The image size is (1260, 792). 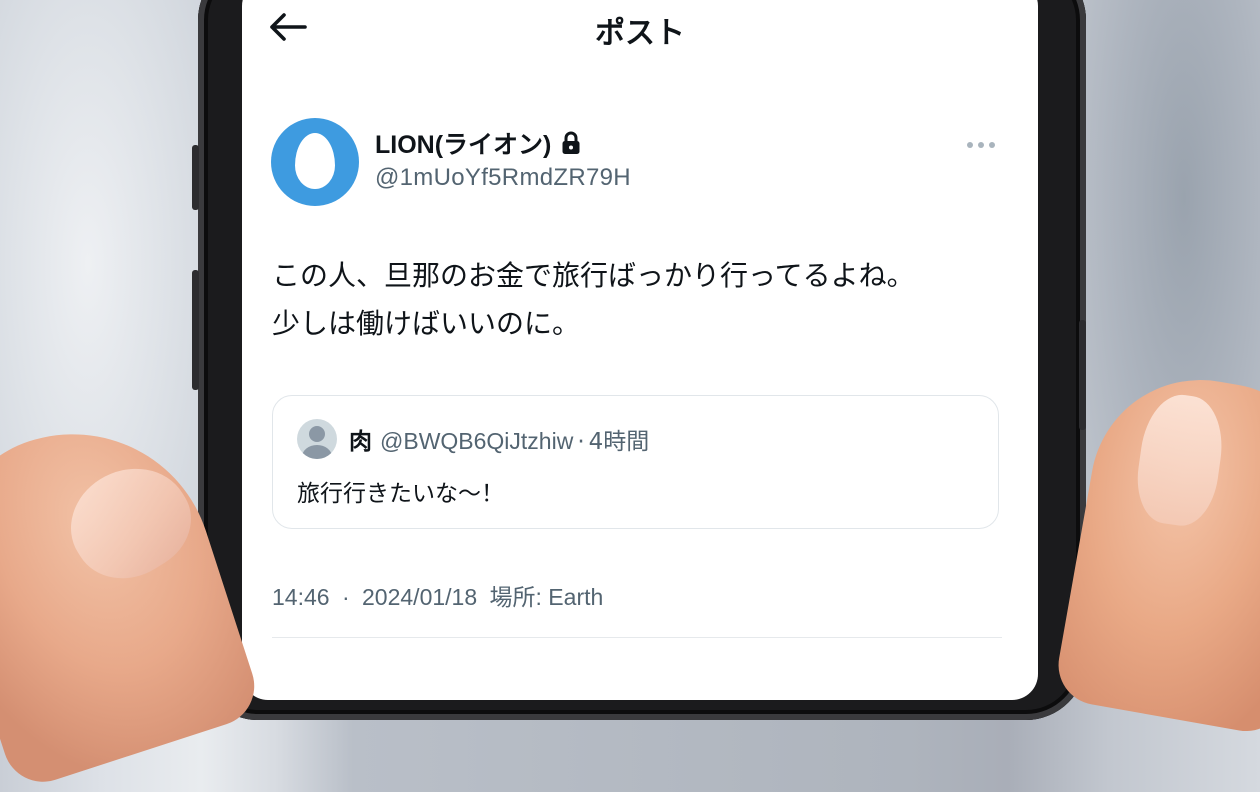 I want to click on post-text-line: この人、旦那のお金で旅行ばっかり行ってるよね。, so click(x=593, y=275).